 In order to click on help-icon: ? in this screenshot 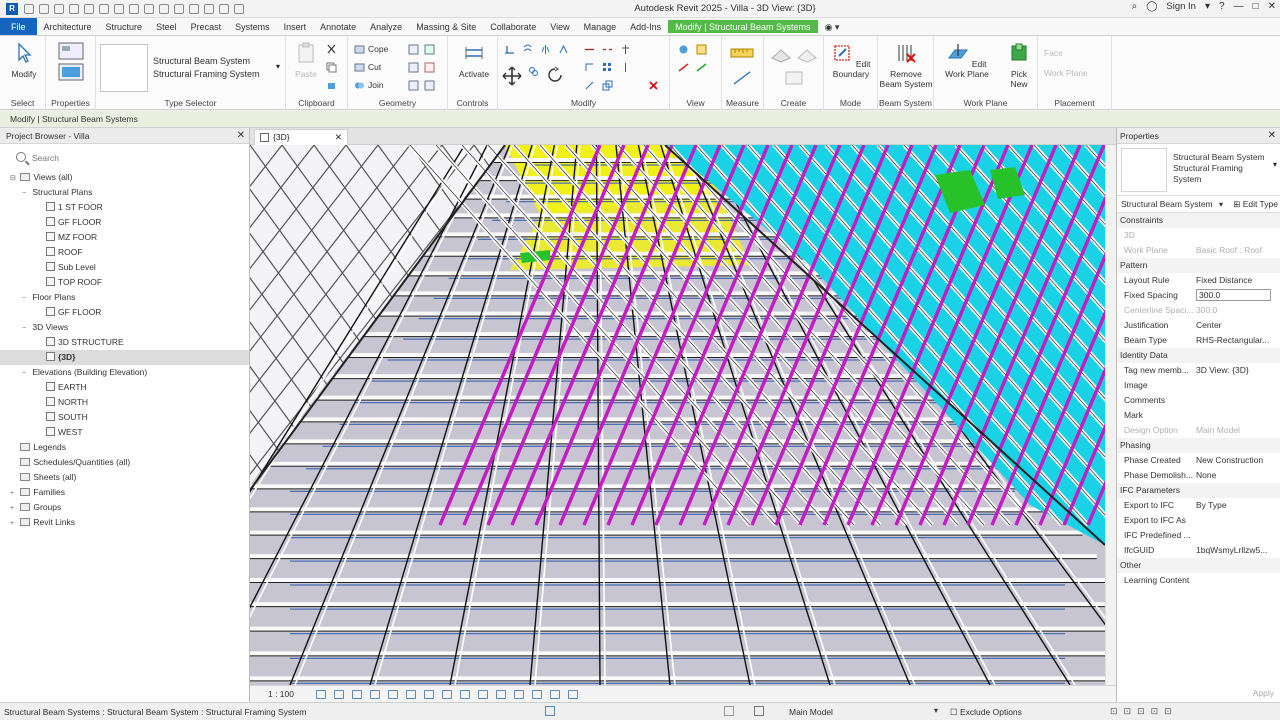, I will do `click(1222, 6)`.